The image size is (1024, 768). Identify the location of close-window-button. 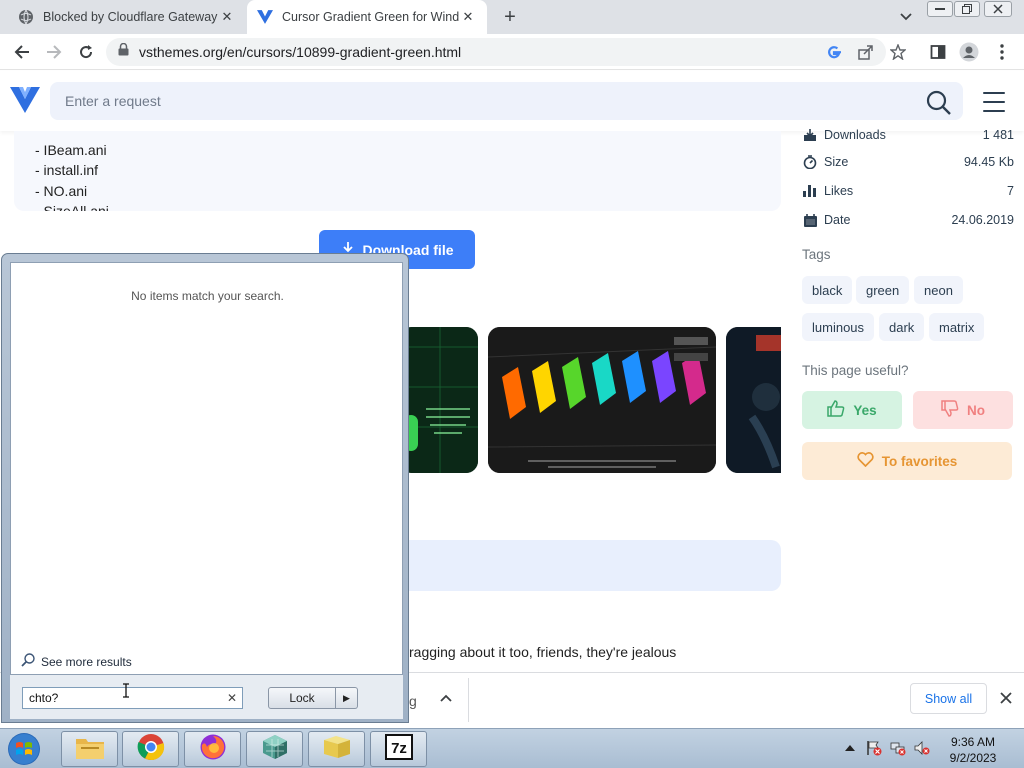
(998, 9).